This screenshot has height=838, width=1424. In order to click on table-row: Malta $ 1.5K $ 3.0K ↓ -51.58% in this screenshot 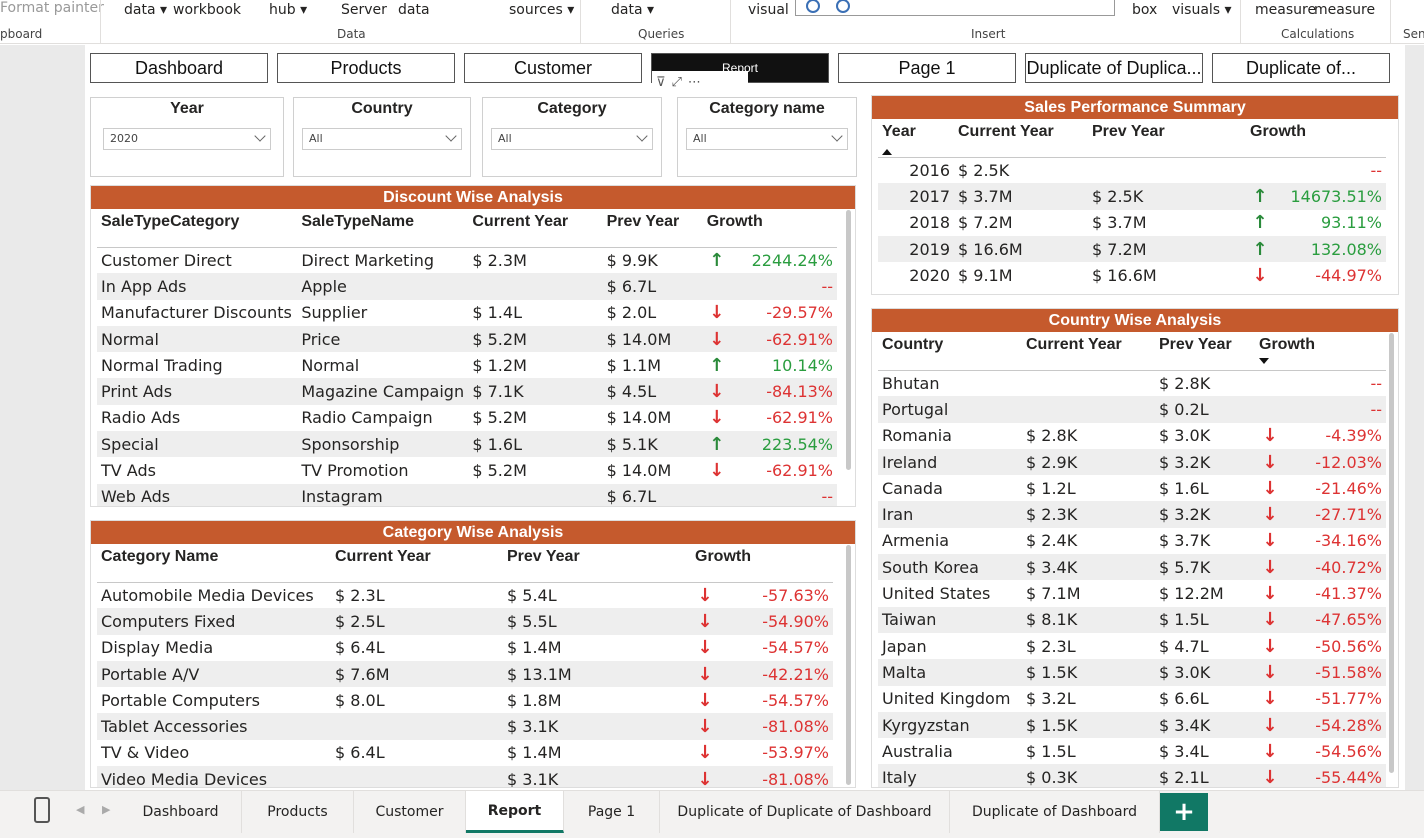, I will do `click(1132, 672)`.